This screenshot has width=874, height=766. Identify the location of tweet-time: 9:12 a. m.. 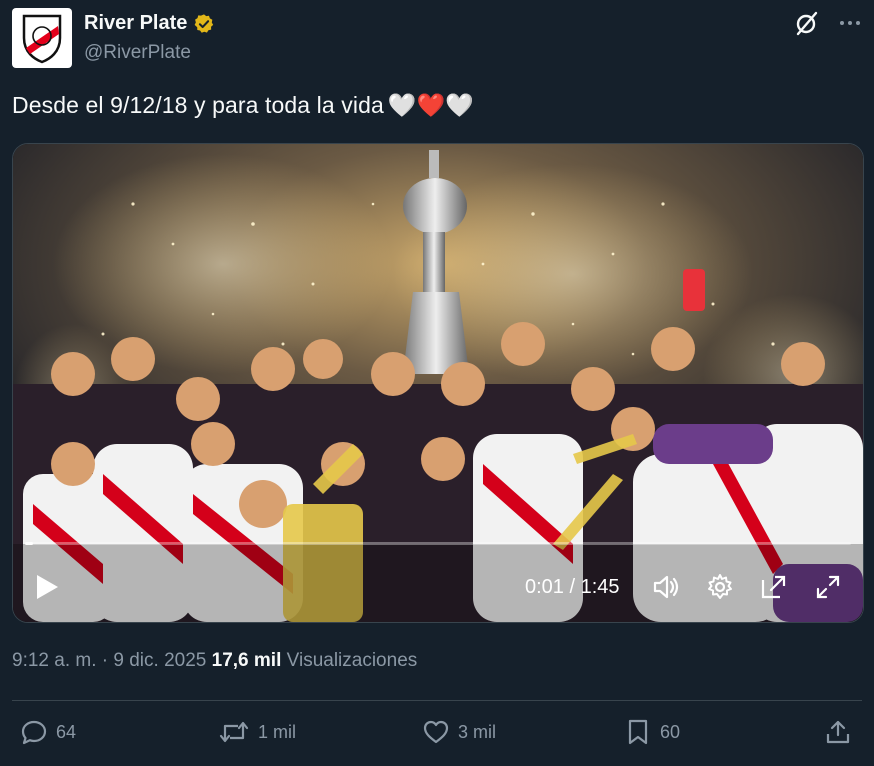
(54, 660).